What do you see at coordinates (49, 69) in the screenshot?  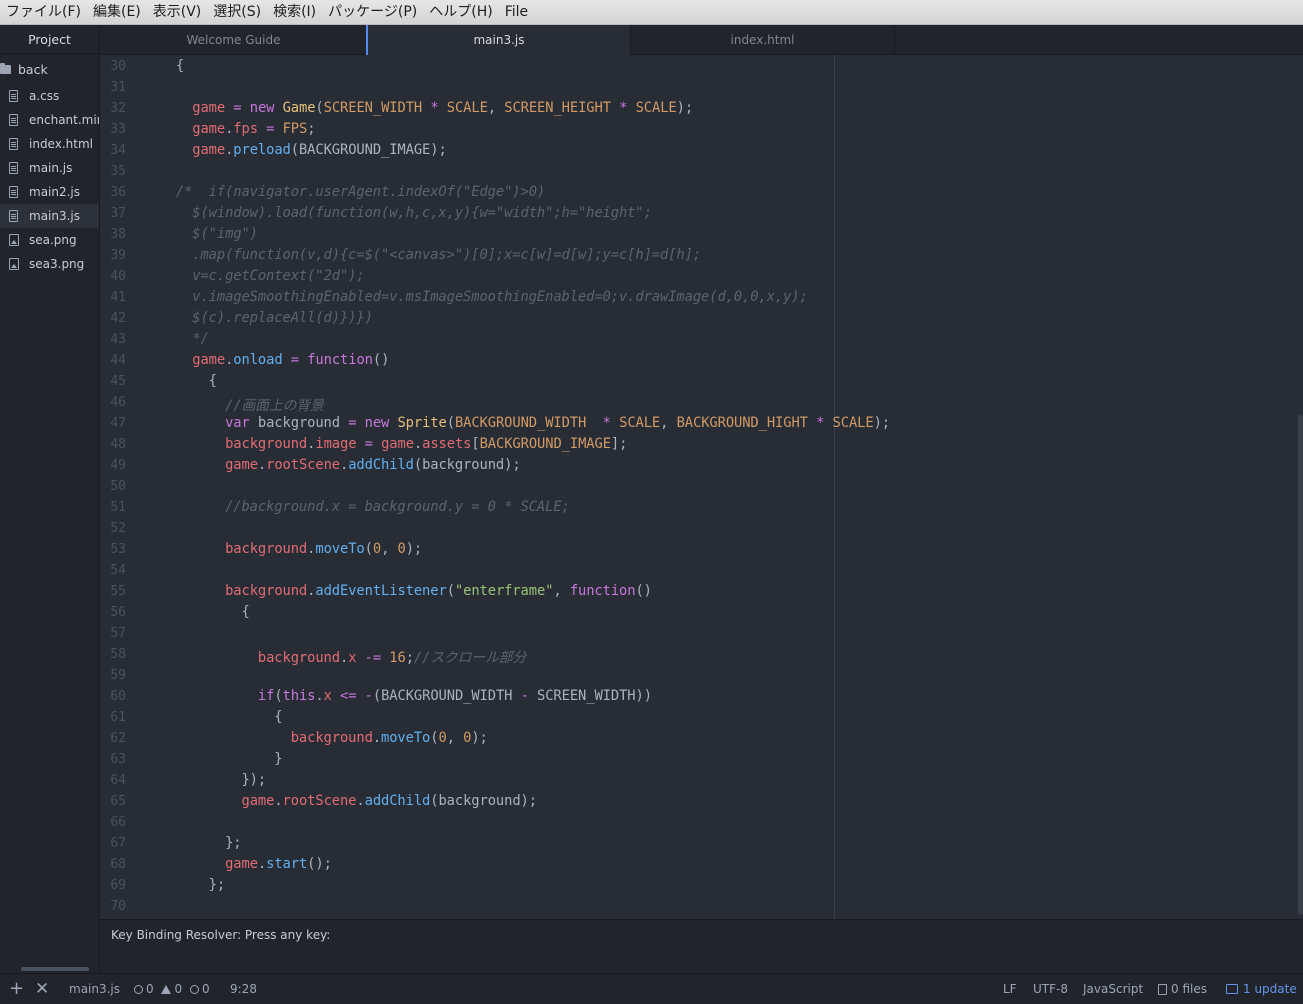 I see `tree-root-folder: back` at bounding box center [49, 69].